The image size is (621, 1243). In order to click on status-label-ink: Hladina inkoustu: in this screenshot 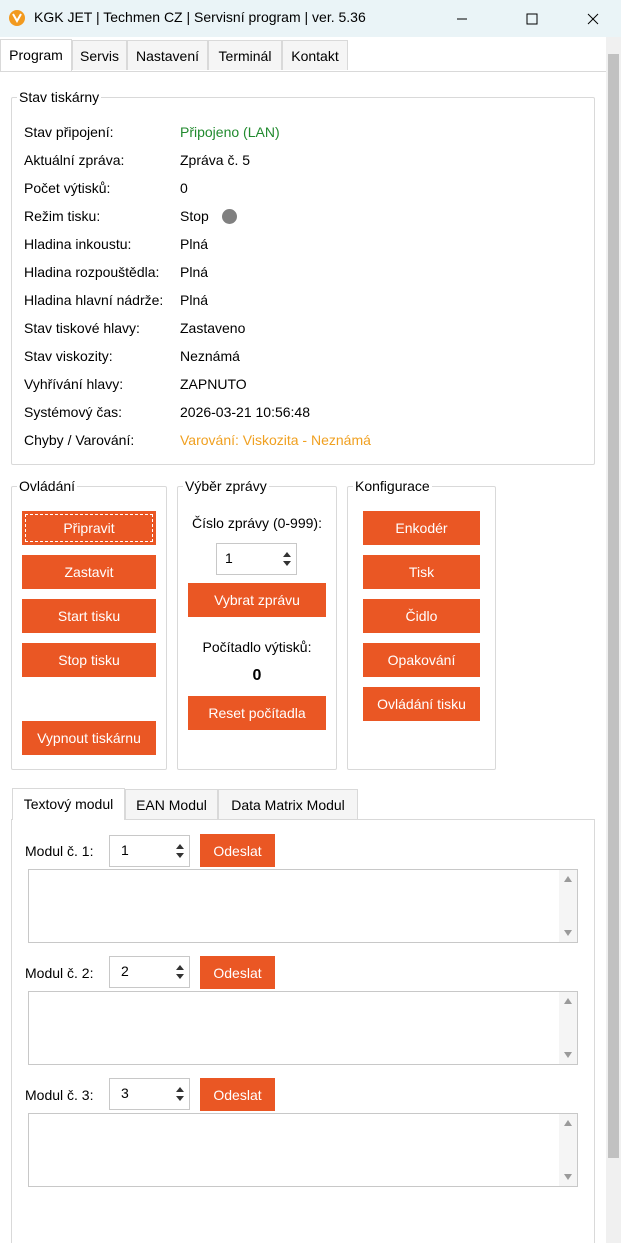, I will do `click(78, 244)`.